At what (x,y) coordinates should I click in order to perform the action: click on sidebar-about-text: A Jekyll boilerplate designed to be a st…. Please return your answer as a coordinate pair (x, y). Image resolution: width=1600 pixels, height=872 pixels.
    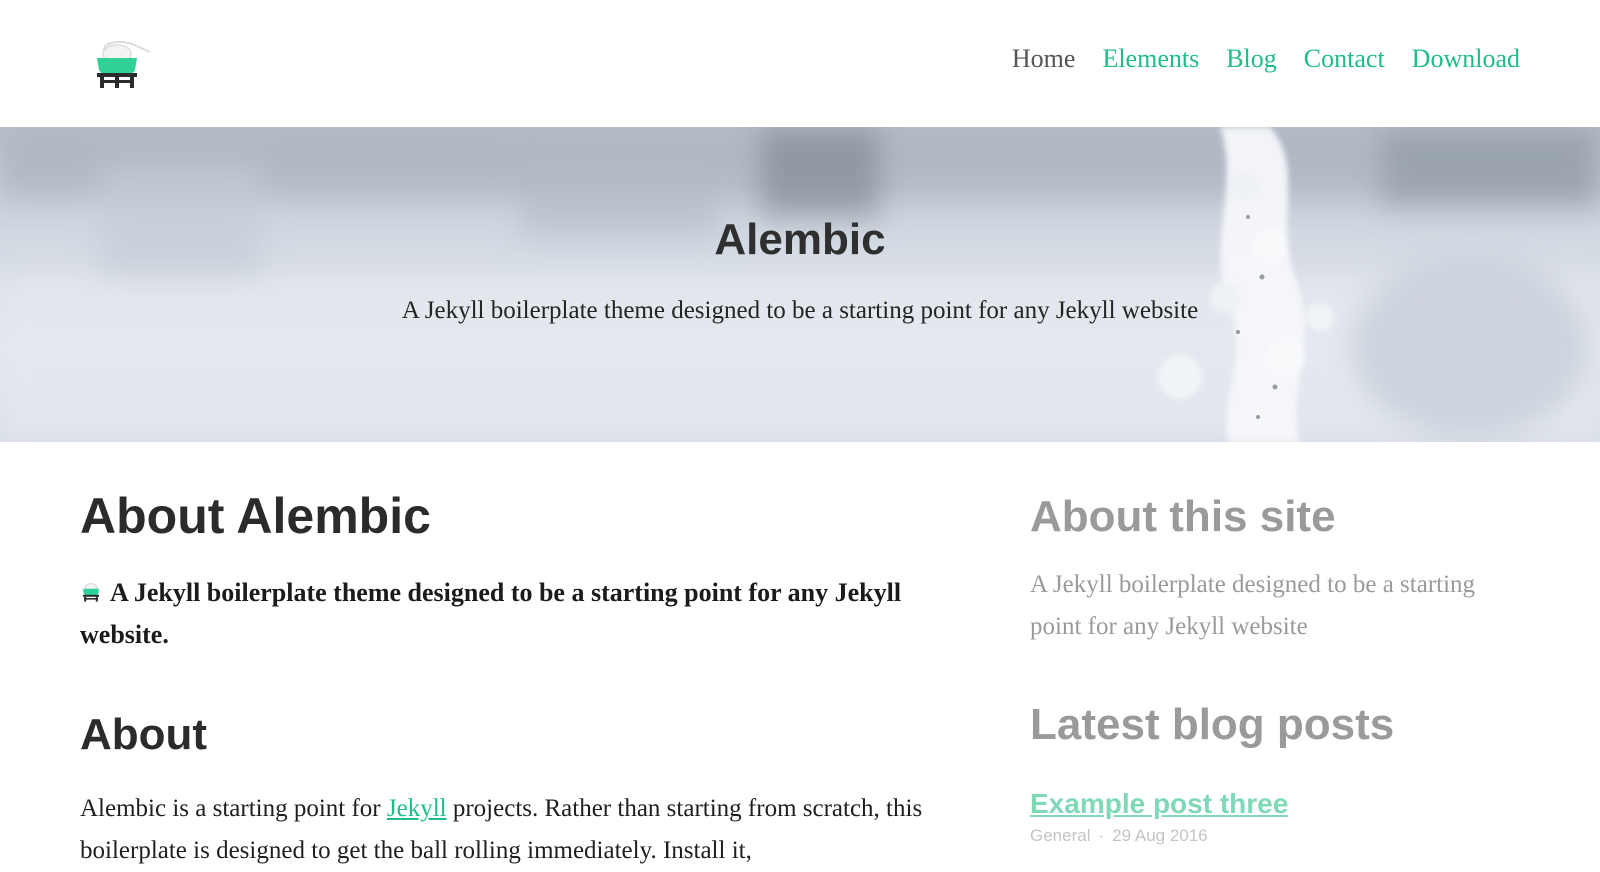
    Looking at the image, I should click on (1253, 605).